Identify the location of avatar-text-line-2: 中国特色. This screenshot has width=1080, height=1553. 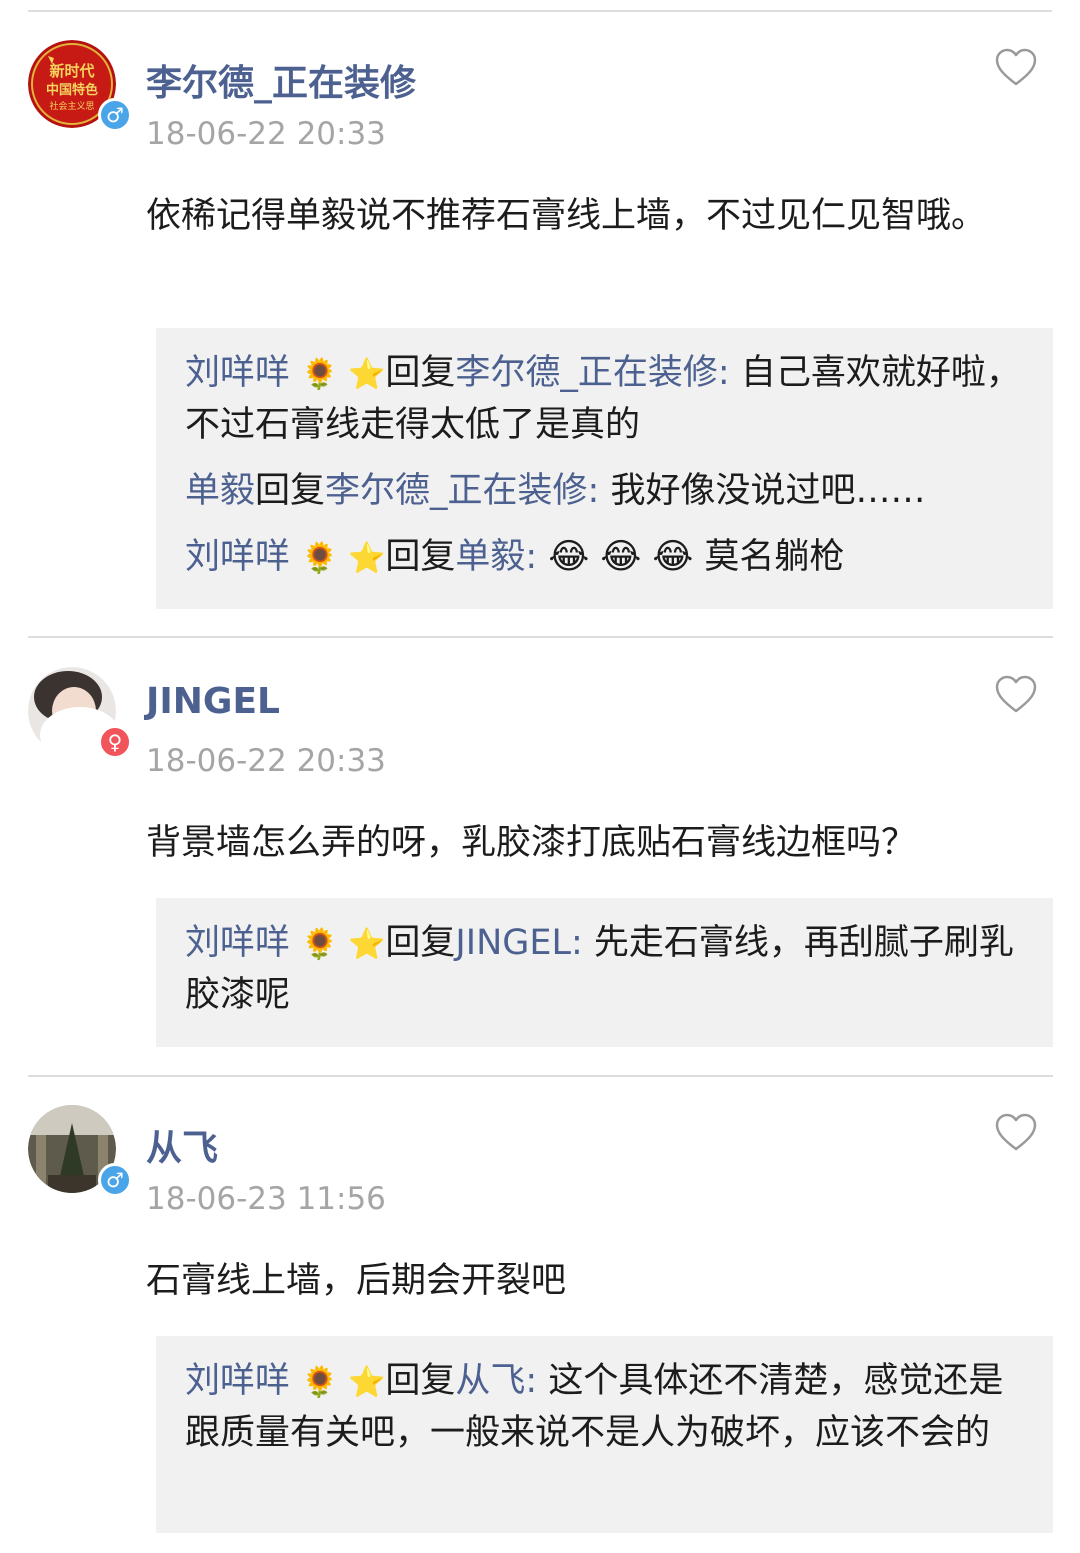
(72, 90).